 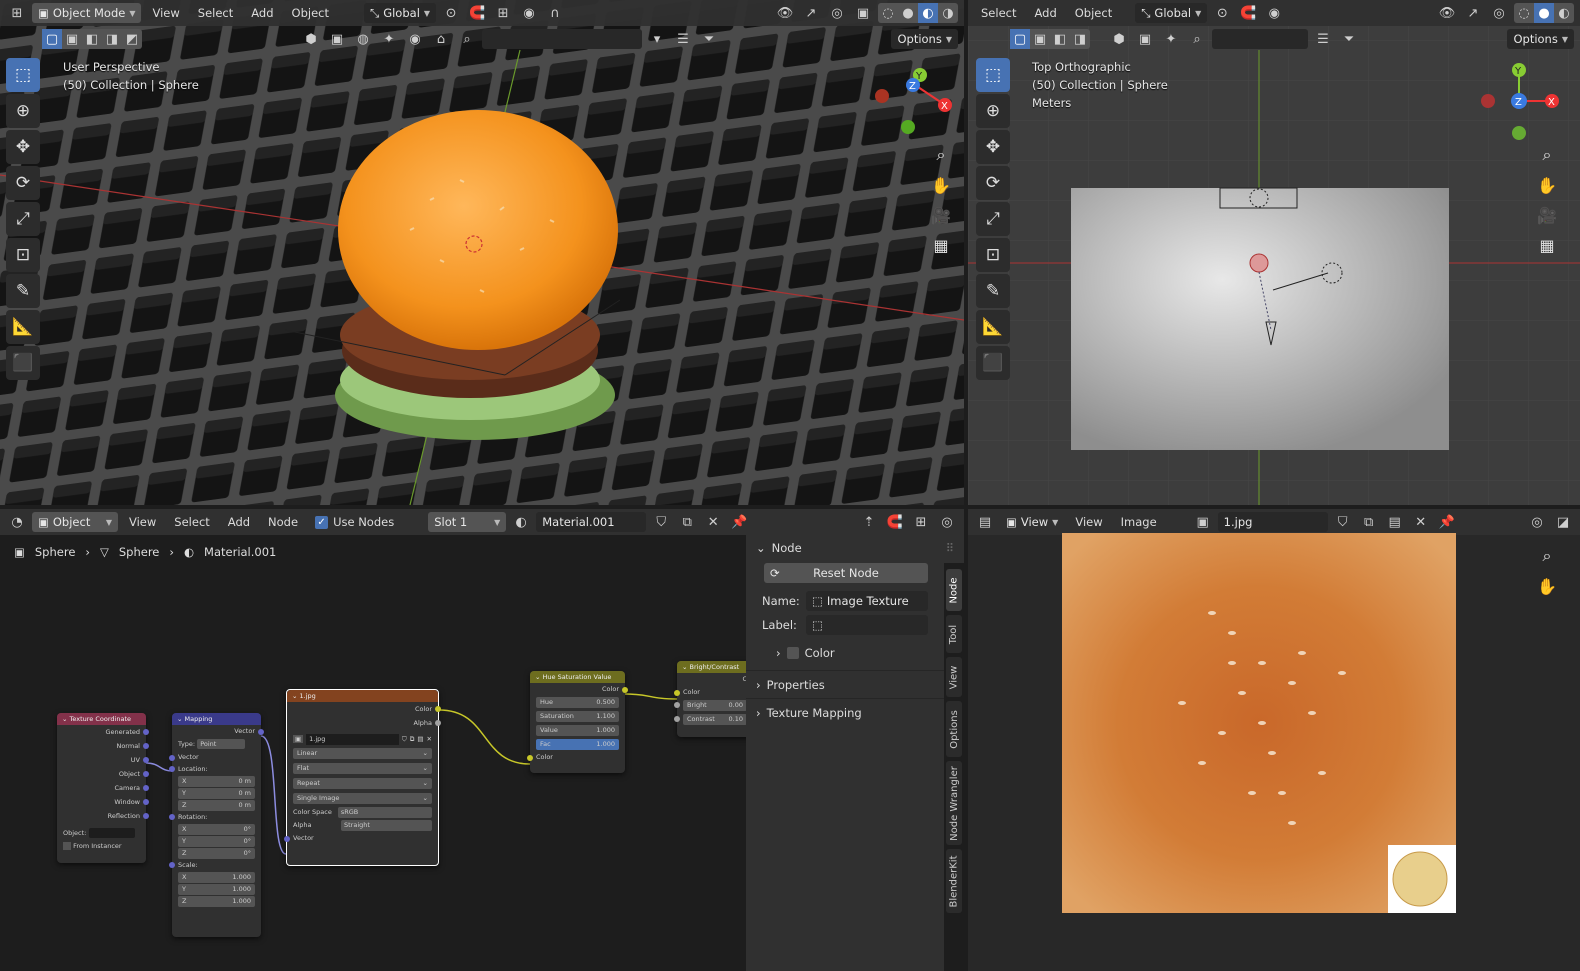 I want to click on socket-color-in: Color, so click(x=576, y=757).